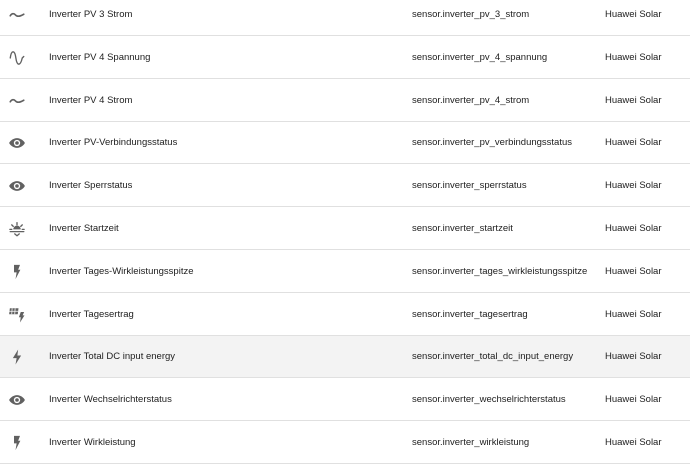  What do you see at coordinates (471, 100) in the screenshot?
I see `entity-id: sensor.inverter_pv_4_strom` at bounding box center [471, 100].